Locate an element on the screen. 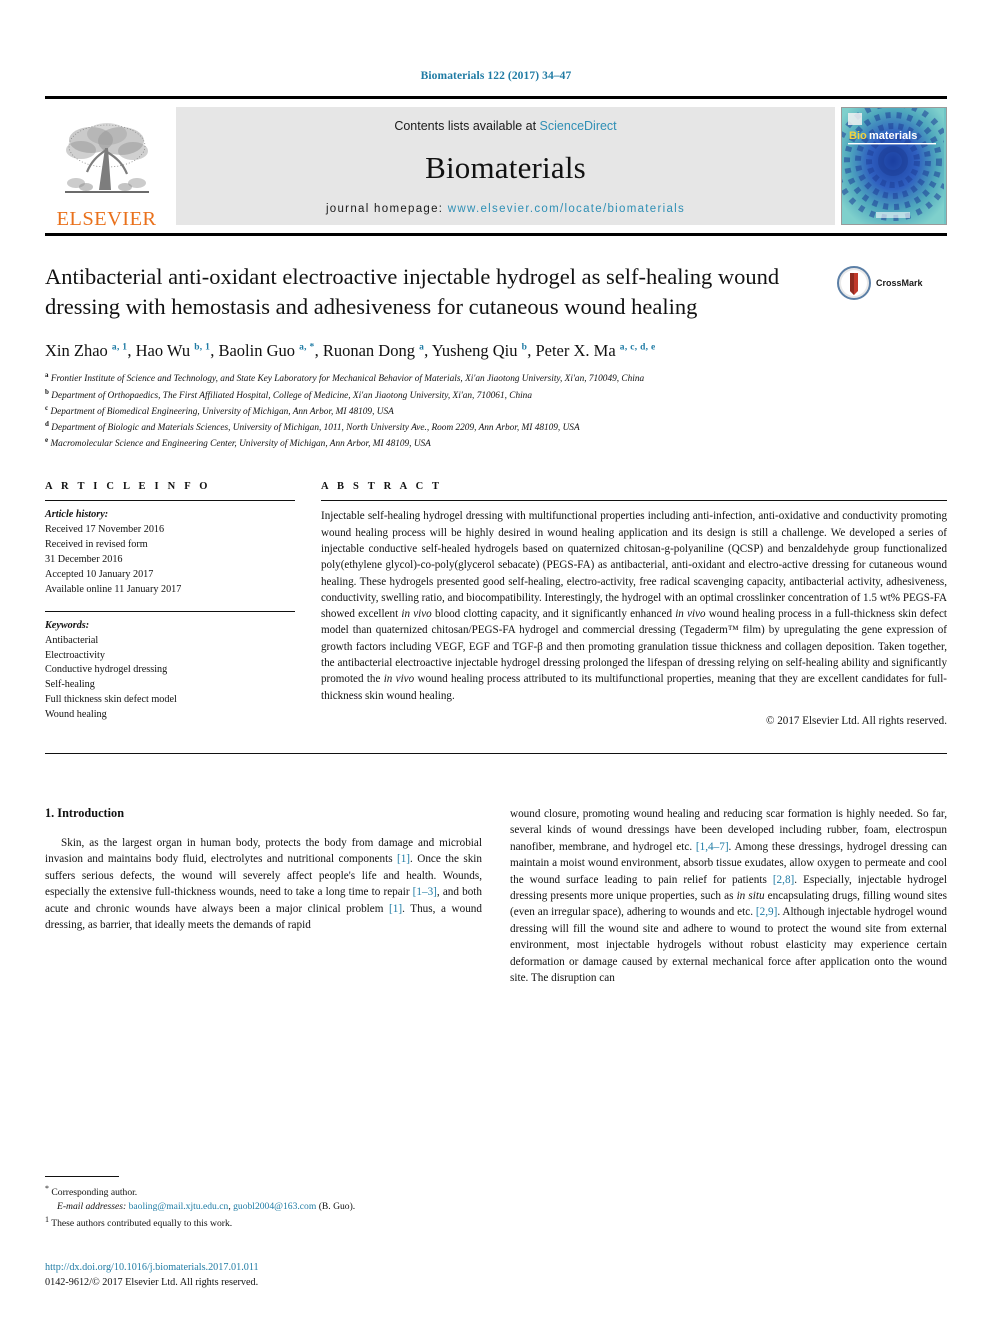 This screenshot has width=992, height=1323. contents-prefix: Contents lists available at is located at coordinates (467, 126).